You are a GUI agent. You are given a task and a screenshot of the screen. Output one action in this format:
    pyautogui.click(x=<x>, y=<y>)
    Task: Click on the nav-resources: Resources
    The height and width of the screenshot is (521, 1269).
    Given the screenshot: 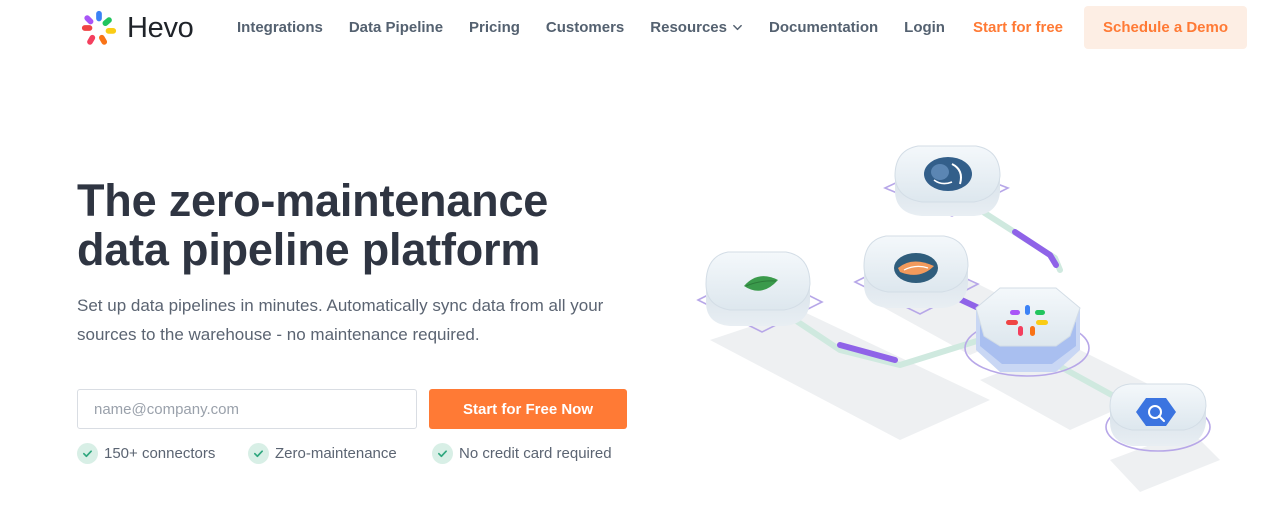 What is the action you would take?
    pyautogui.click(x=696, y=27)
    